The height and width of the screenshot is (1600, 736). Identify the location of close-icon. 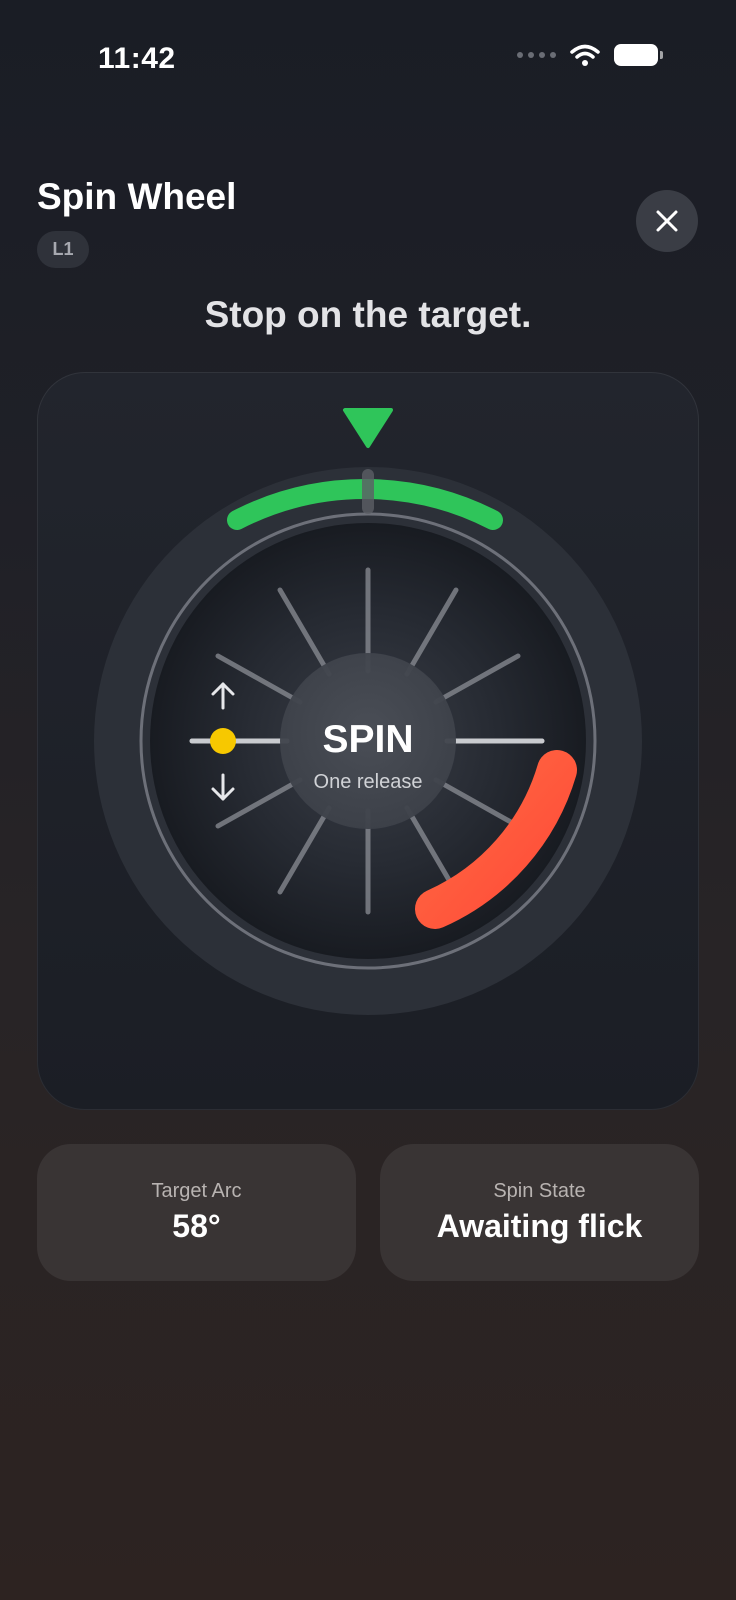
(667, 221).